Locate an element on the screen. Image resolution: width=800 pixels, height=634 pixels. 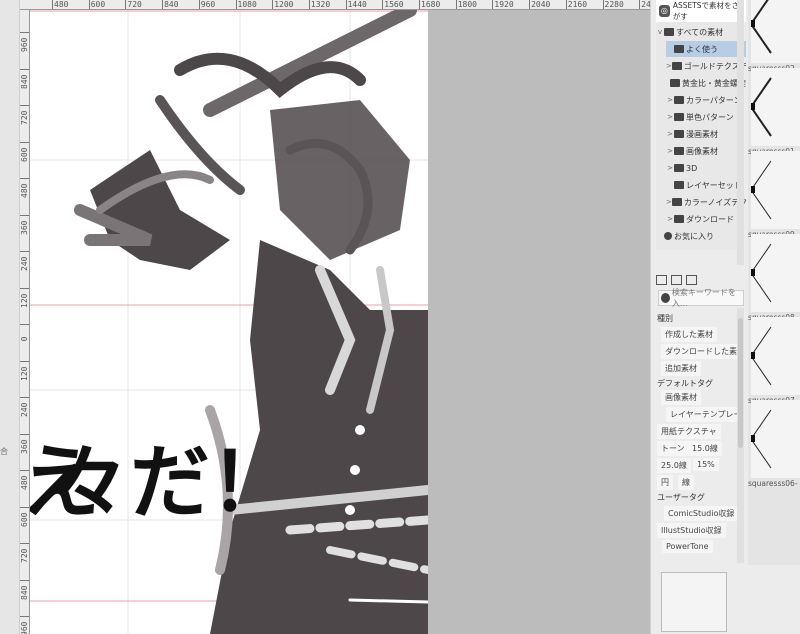
ruler-label: 240 is located at coordinates (24, 261).